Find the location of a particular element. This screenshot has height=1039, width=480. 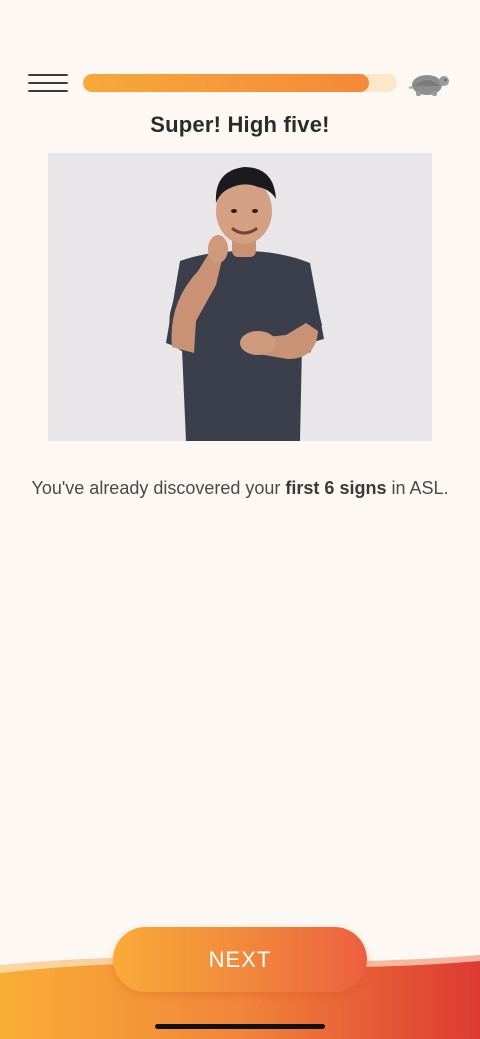

description-prefix: You've already discovered your is located at coordinates (158, 488).